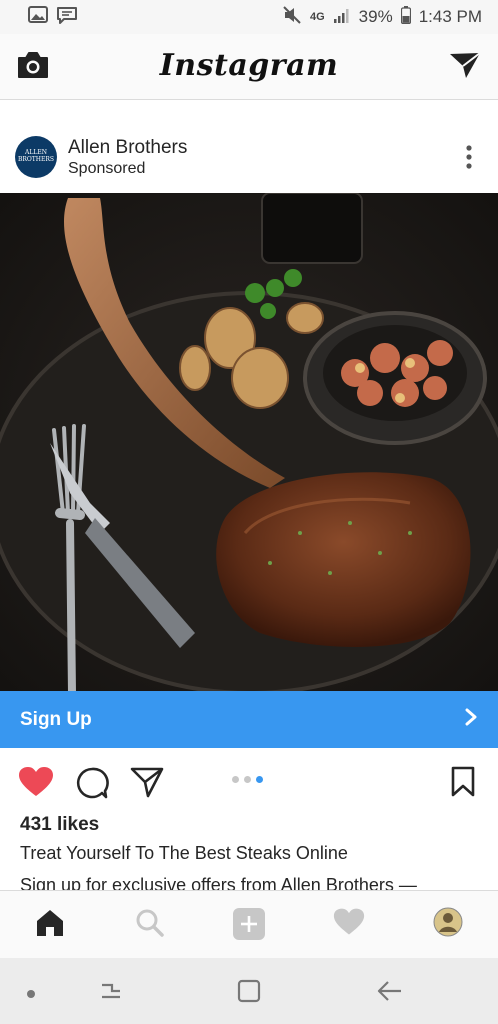 The image size is (498, 1024). I want to click on status-bar: 4G 39% 1:43 PM, so click(249, 17).